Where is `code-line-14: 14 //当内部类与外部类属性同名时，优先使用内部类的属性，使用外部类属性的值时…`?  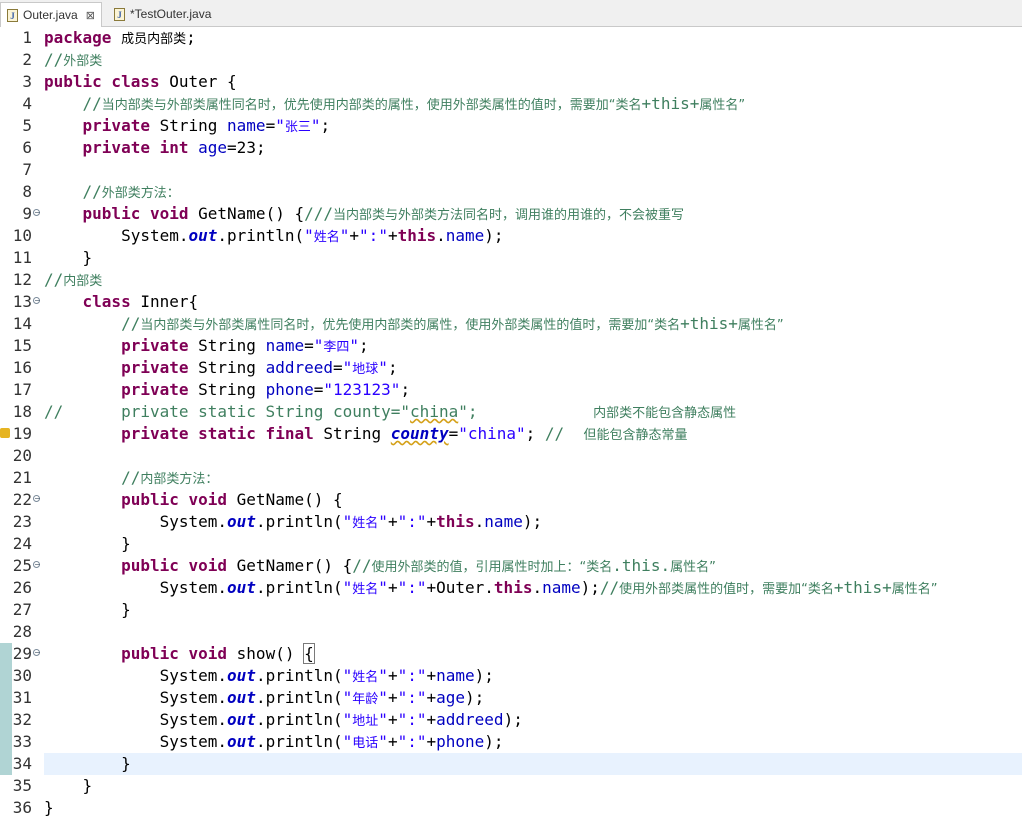 code-line-14: 14 //当内部类与外部类属性同名时，优先使用内部类的属性，使用外部类属性的值时… is located at coordinates (511, 324).